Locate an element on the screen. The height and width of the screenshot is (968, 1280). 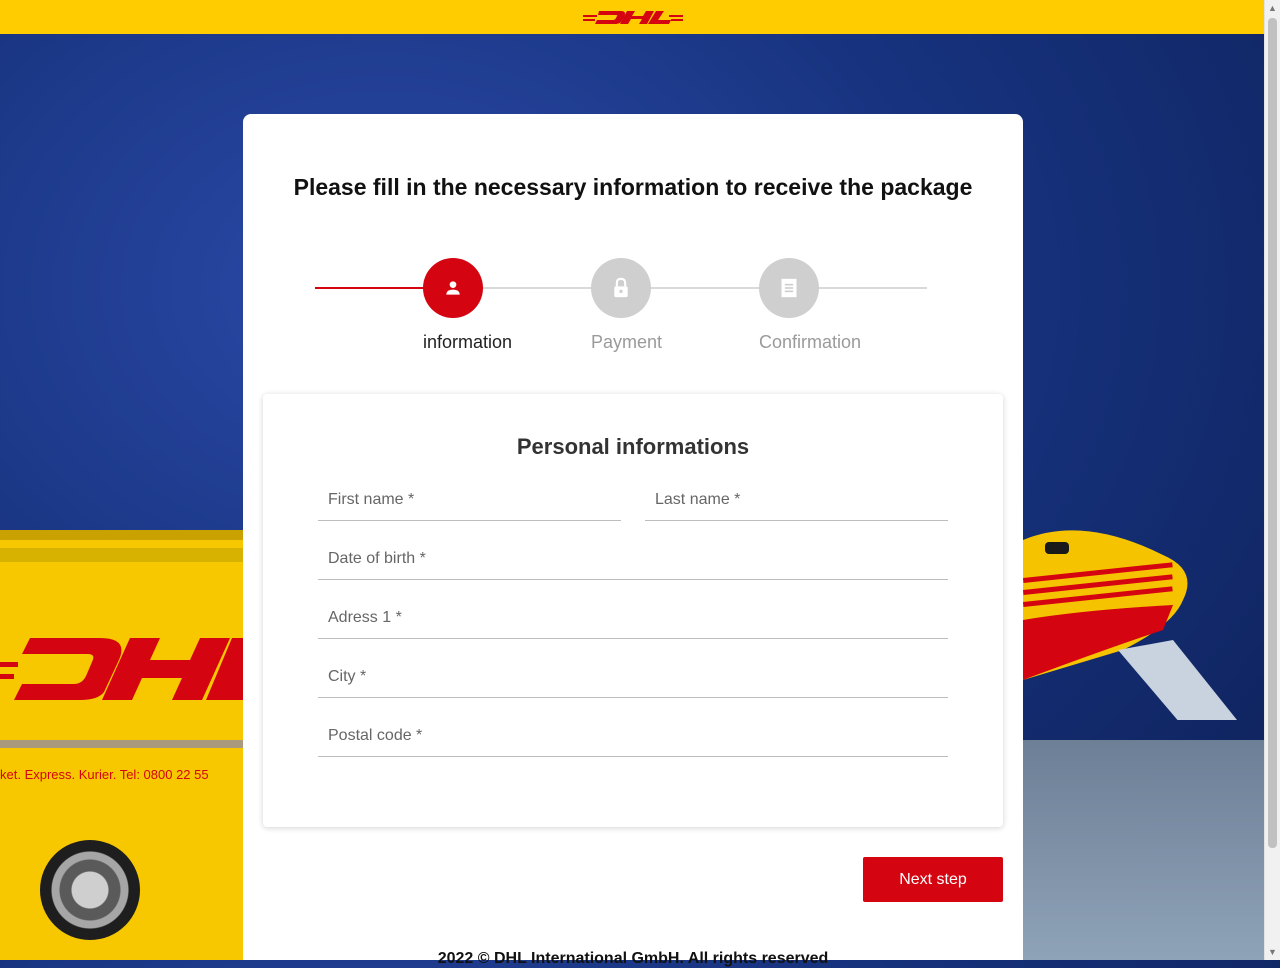
airplane-image is located at coordinates (1144, 620).